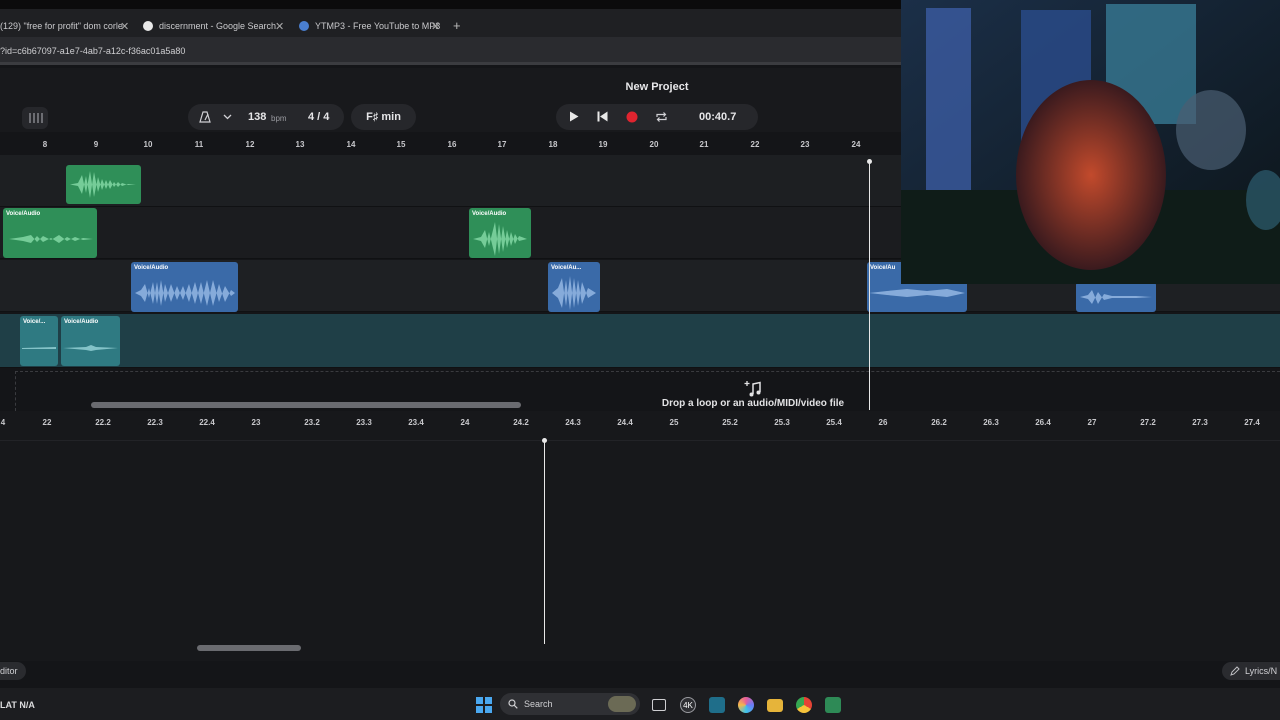 This screenshot has width=1280, height=720. Describe the element at coordinates (207, 422) in the screenshot. I see `ruler-tick: 22.4` at that location.